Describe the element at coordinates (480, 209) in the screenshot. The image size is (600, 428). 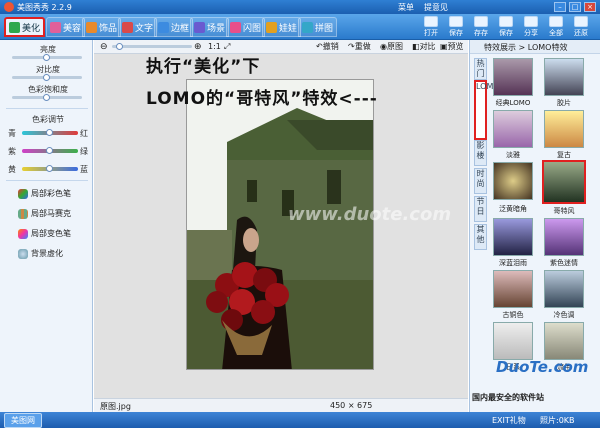
I see `tab-festival: 节日` at that location.